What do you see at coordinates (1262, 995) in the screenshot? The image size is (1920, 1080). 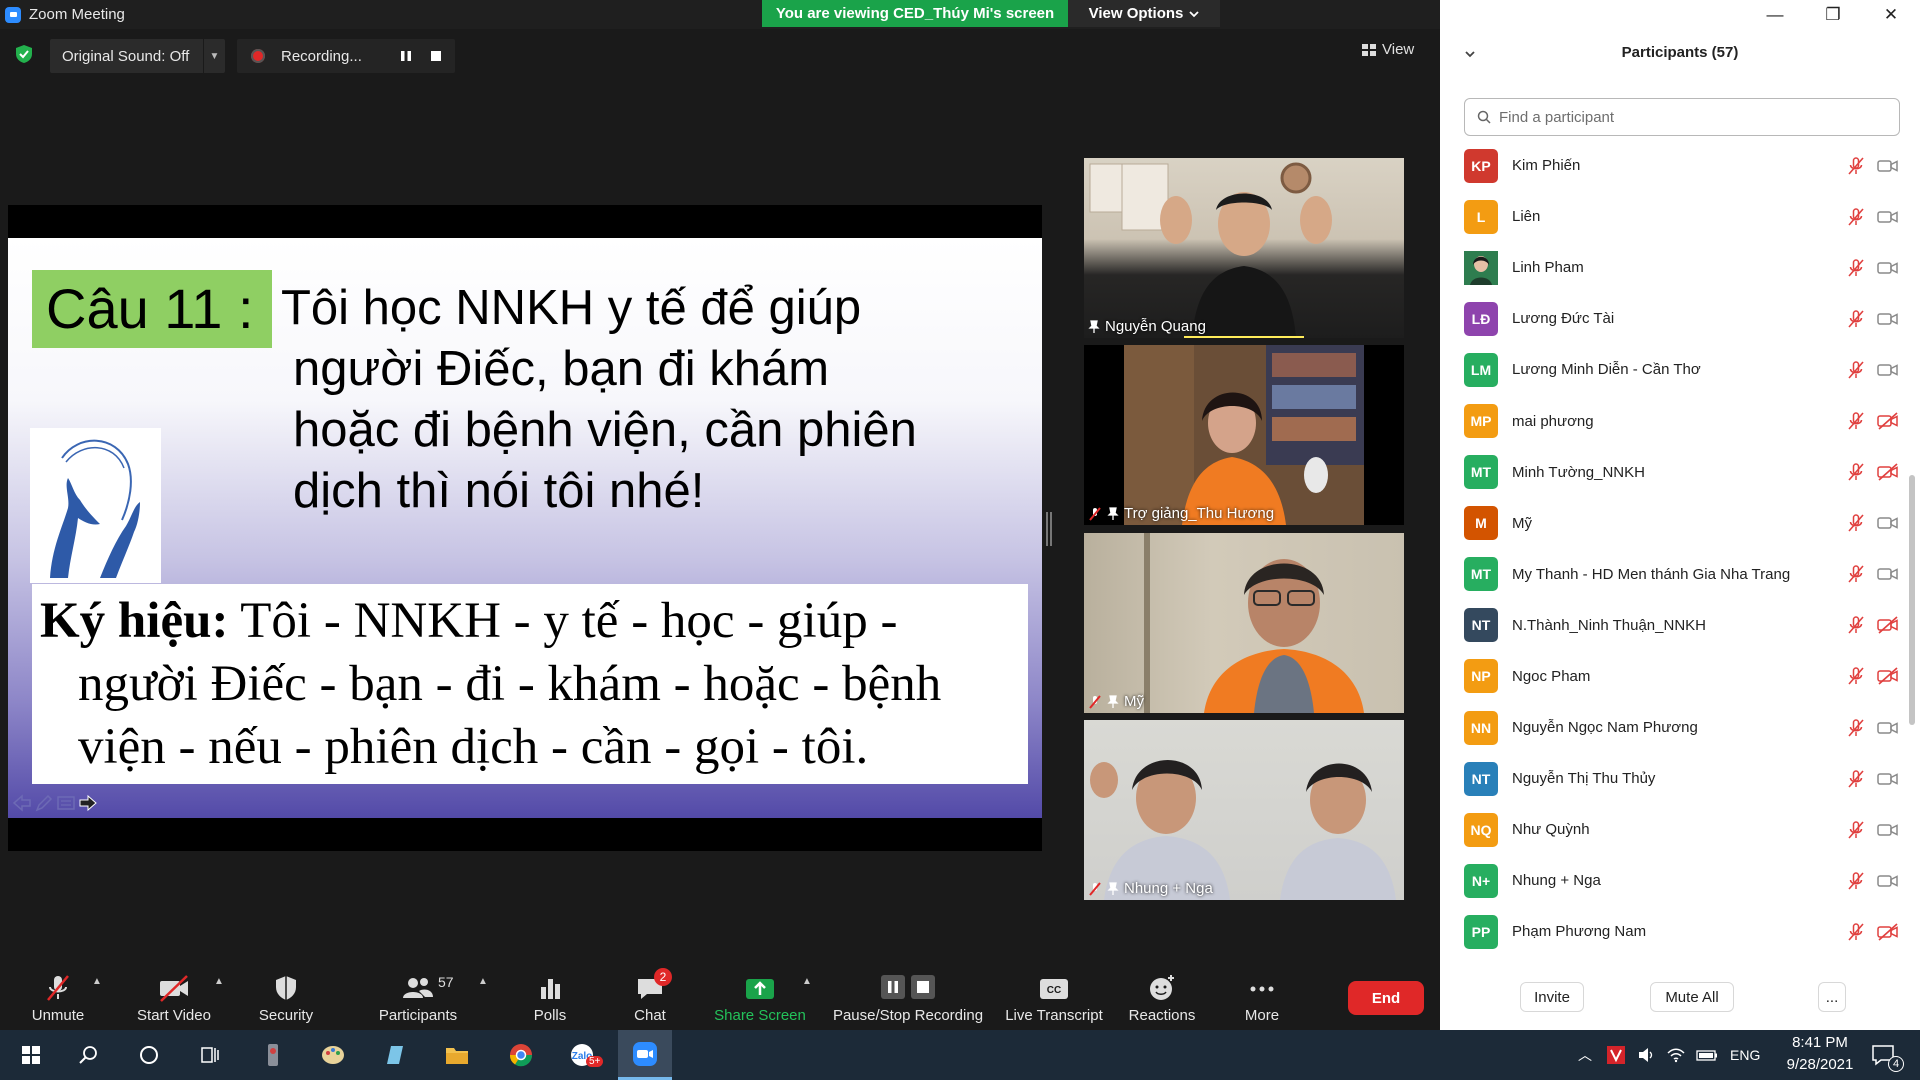 I see `more-button: More` at bounding box center [1262, 995].